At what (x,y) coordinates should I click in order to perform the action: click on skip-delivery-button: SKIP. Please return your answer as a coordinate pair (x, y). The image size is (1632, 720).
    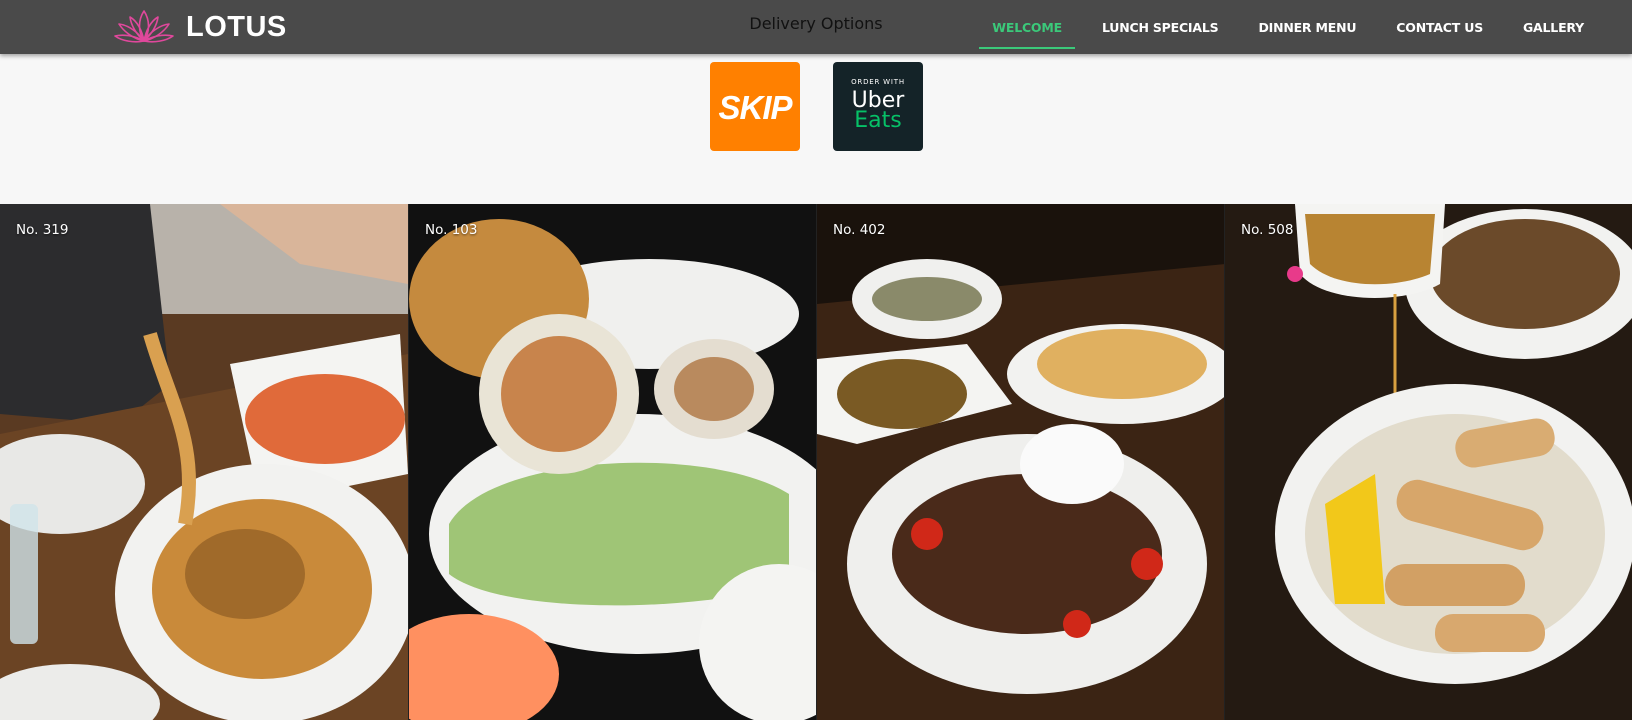
    Looking at the image, I should click on (755, 106).